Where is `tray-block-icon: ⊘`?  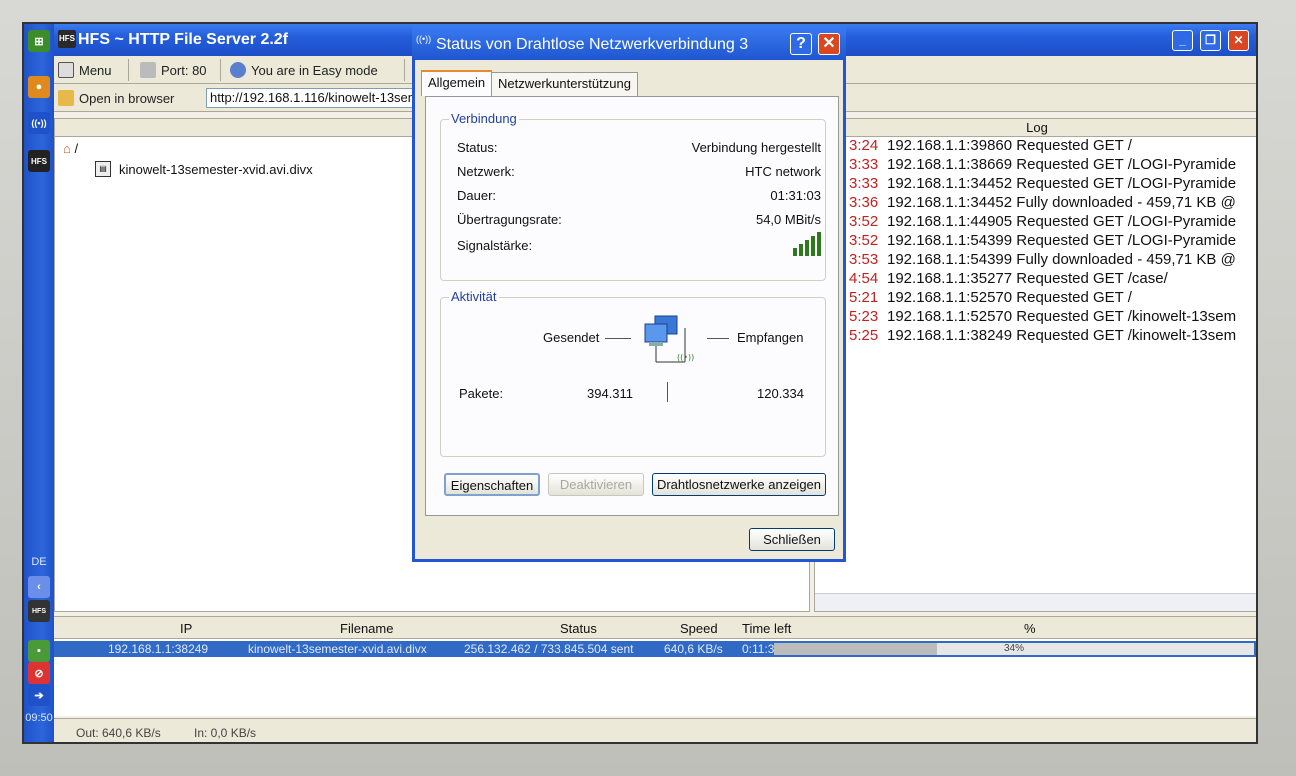
tray-block-icon: ⊘ is located at coordinates (39, 673).